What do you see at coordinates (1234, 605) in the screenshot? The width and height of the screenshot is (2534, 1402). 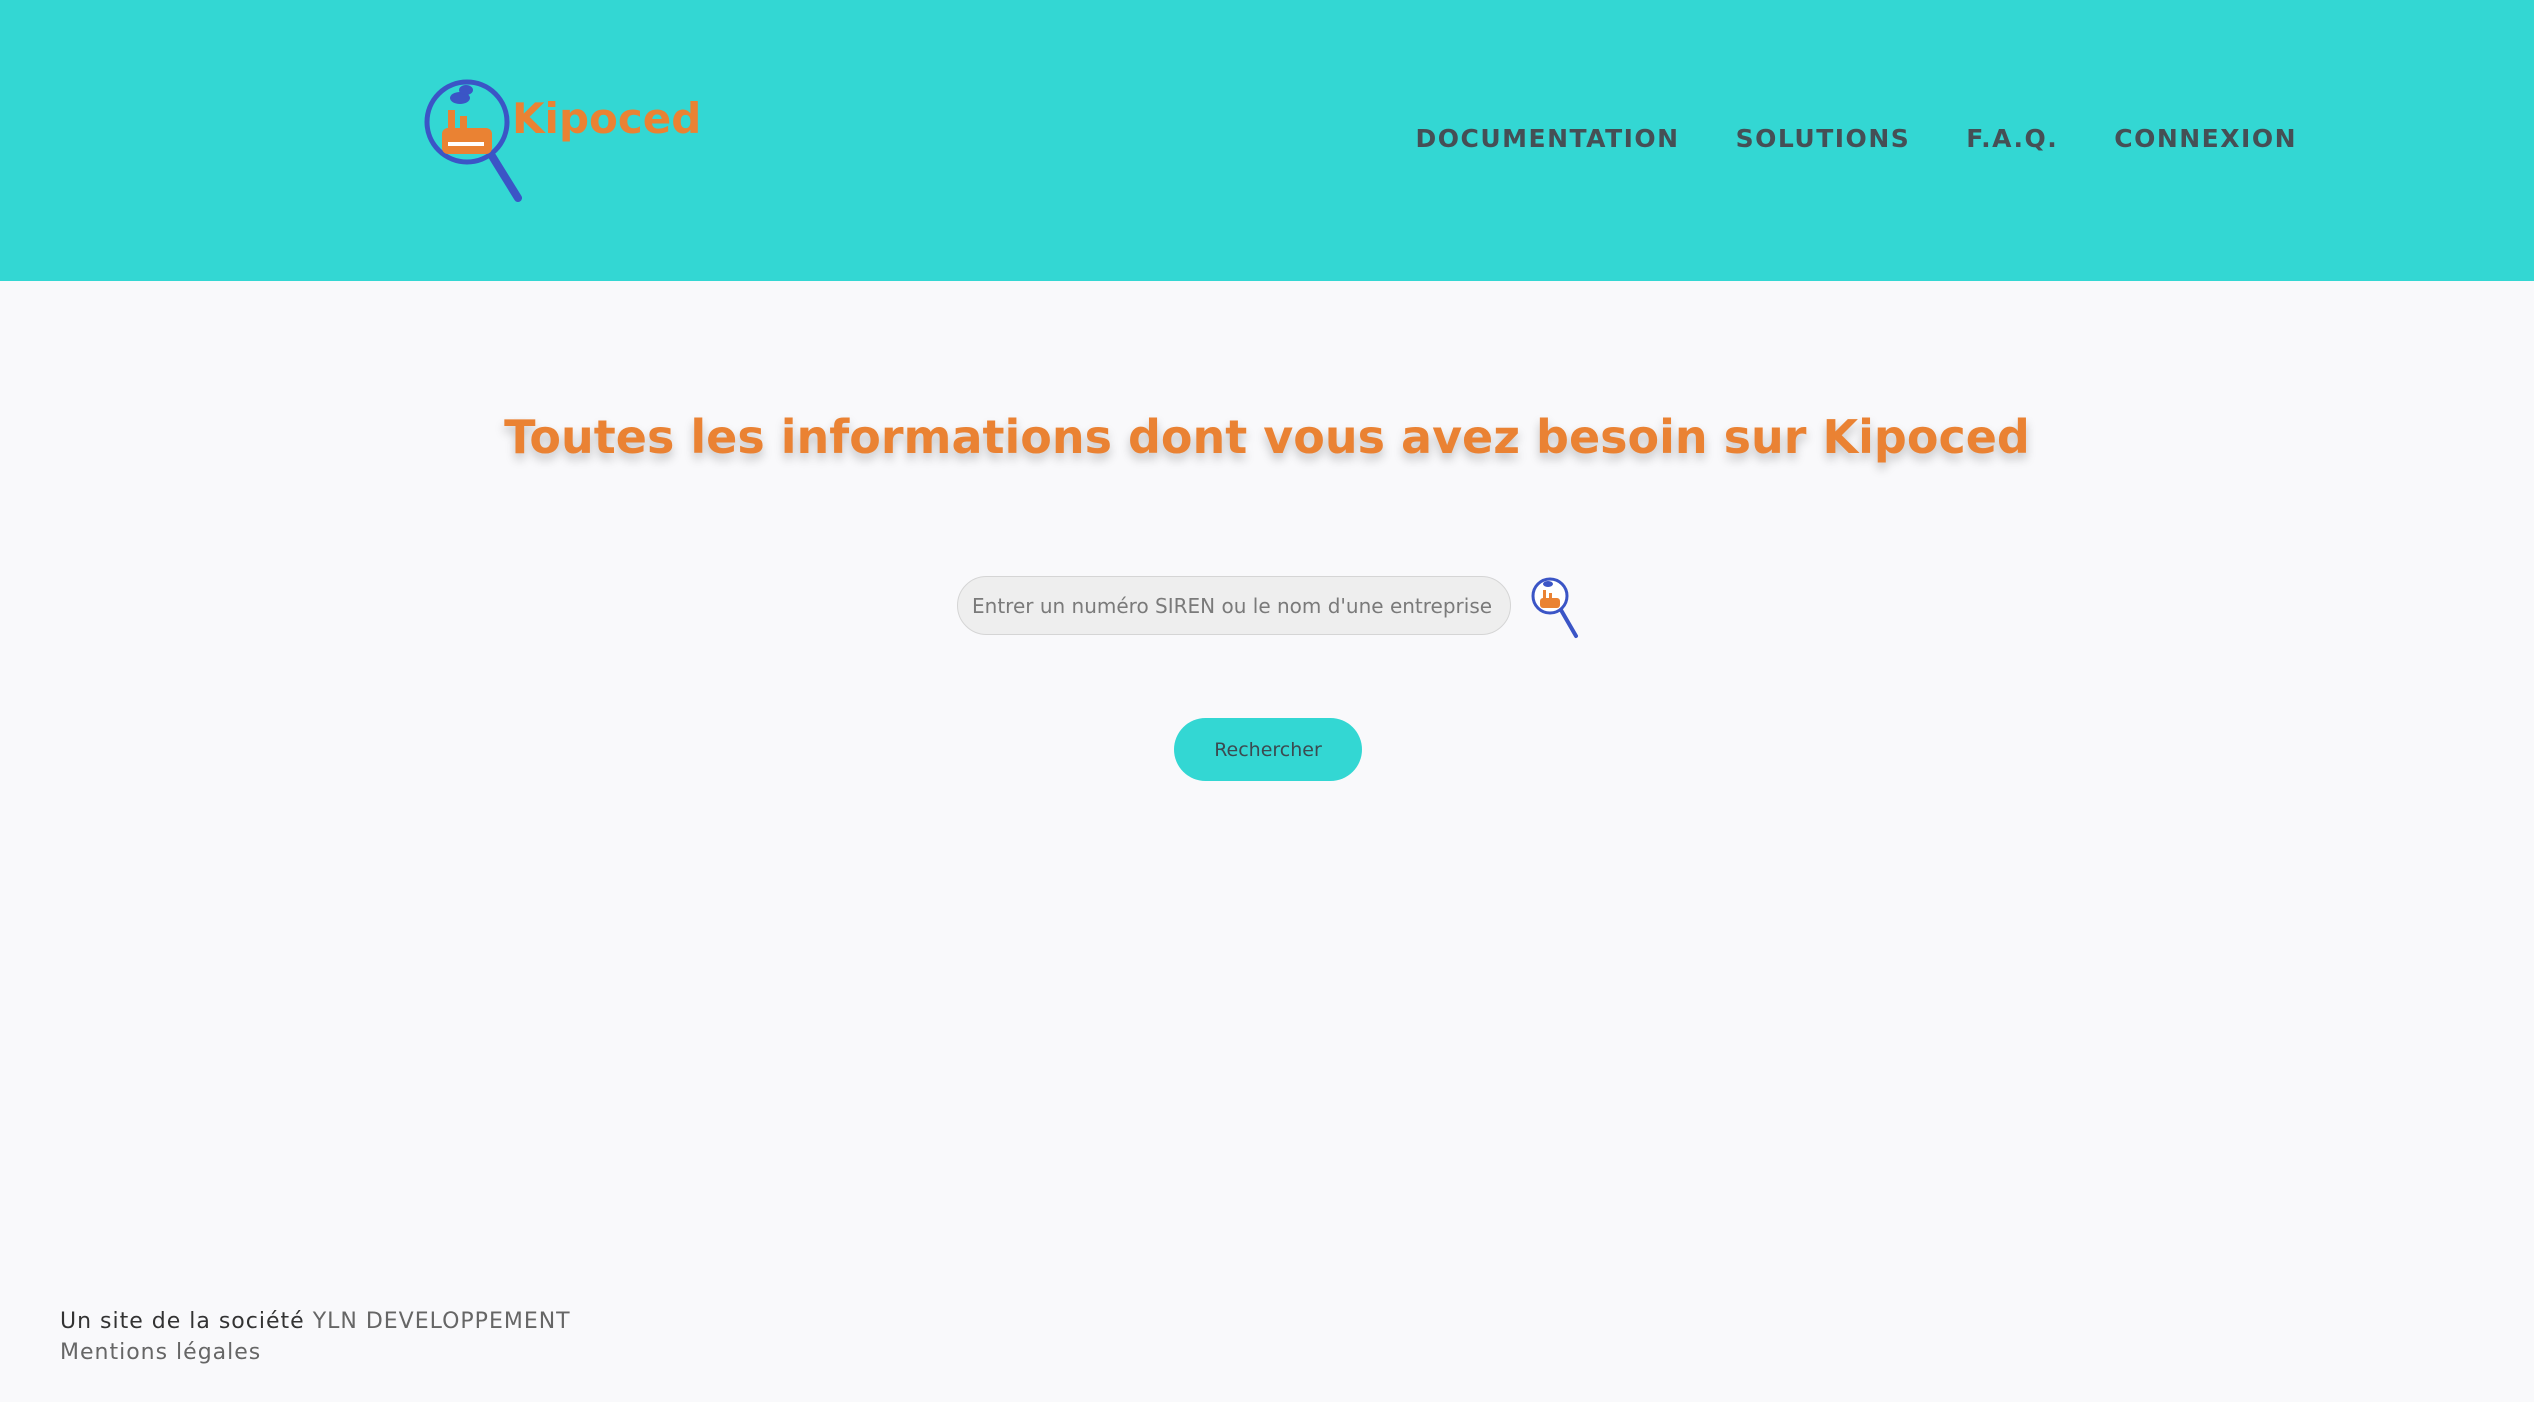 I see `search-input` at bounding box center [1234, 605].